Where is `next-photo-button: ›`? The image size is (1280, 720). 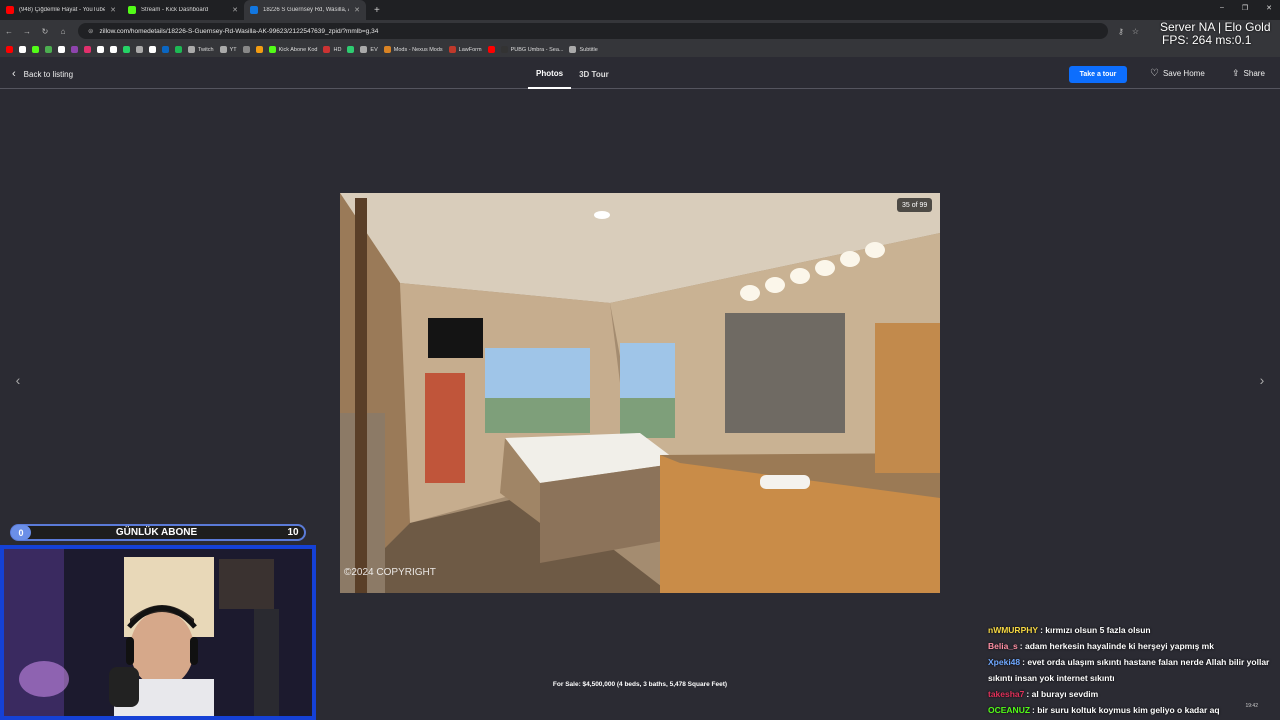
next-photo-button: › is located at coordinates (1262, 380).